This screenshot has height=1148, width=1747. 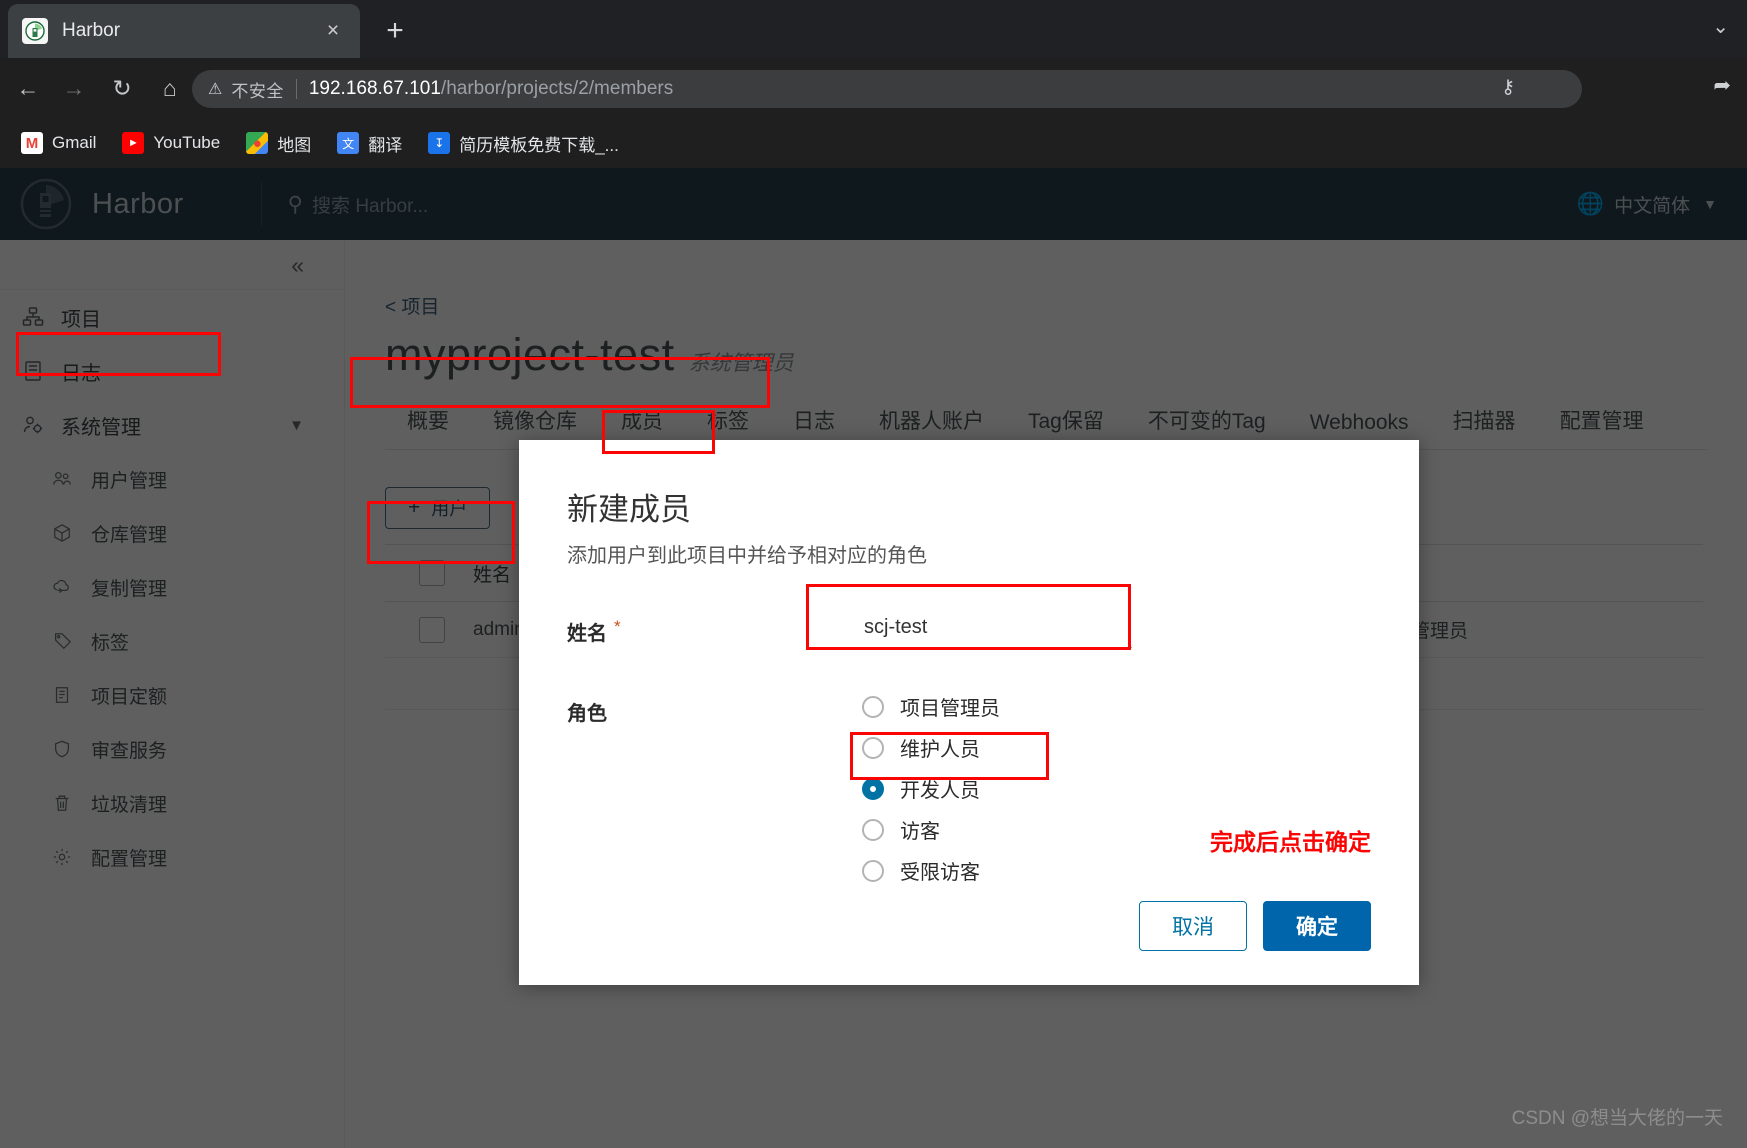 What do you see at coordinates (1590, 203) in the screenshot?
I see `globe-icon: 🌐` at bounding box center [1590, 203].